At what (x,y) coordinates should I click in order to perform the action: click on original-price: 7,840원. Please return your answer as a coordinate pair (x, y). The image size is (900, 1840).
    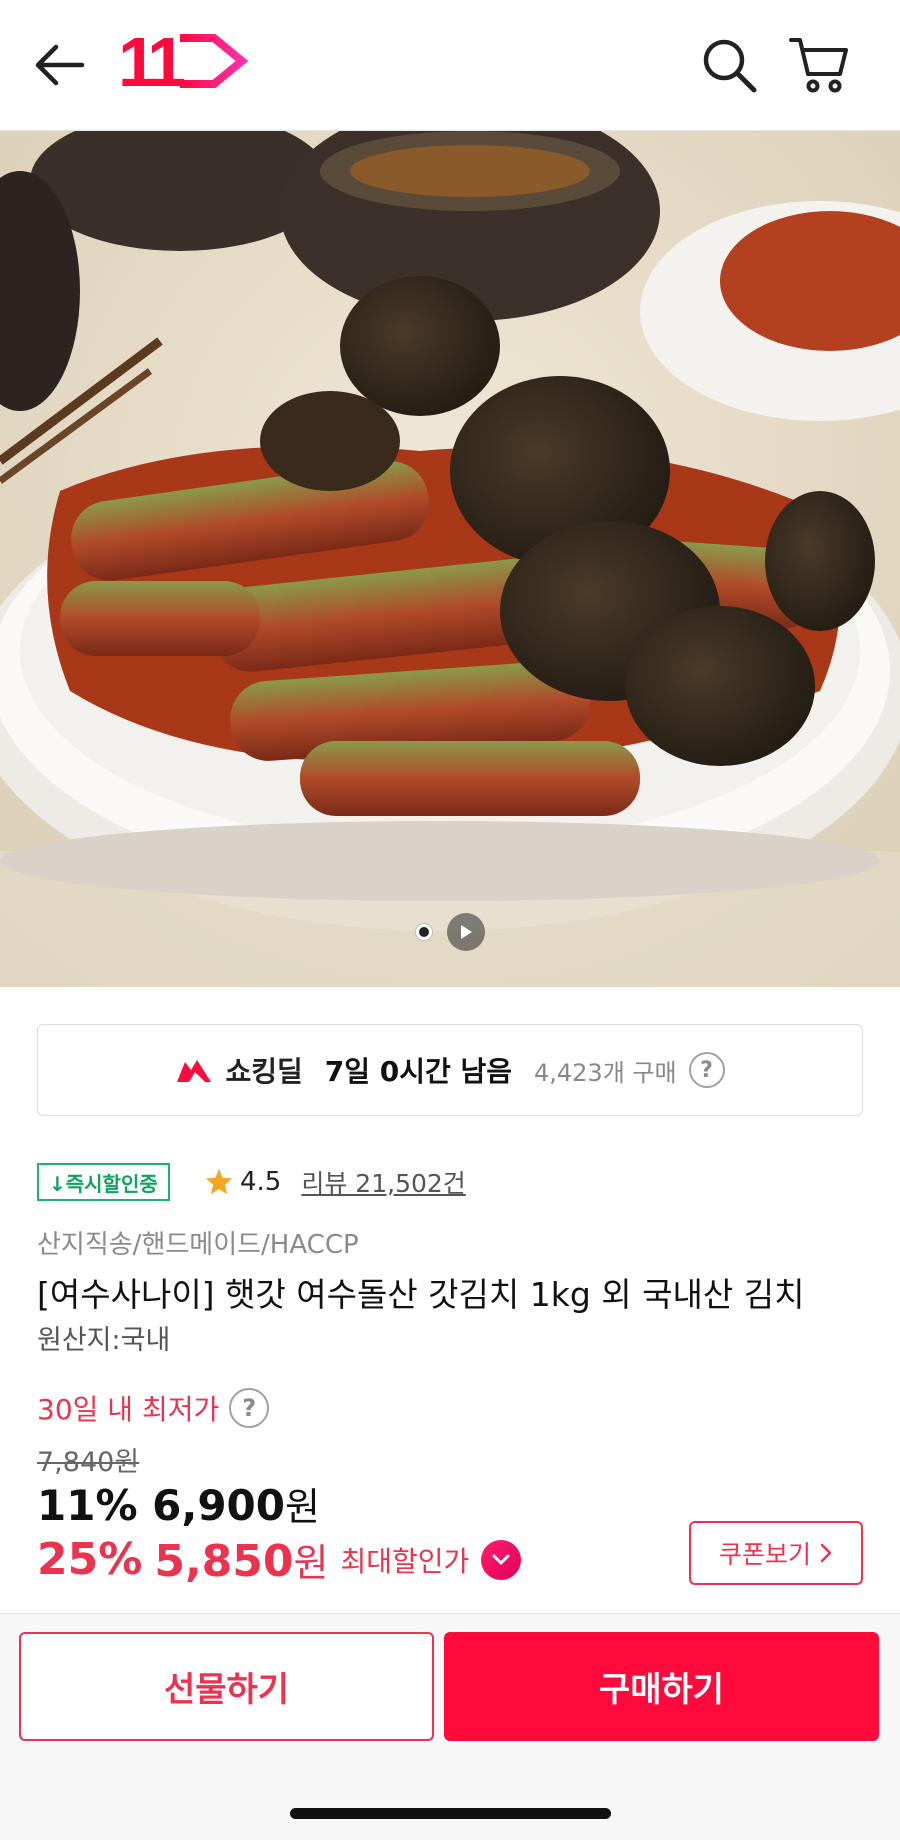
    Looking at the image, I should click on (88, 1462).